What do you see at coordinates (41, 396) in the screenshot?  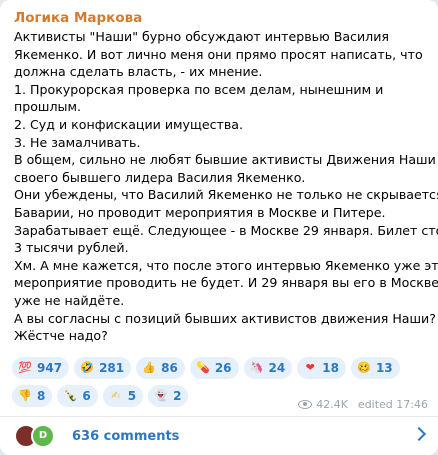 I see `reaction-count: 8` at bounding box center [41, 396].